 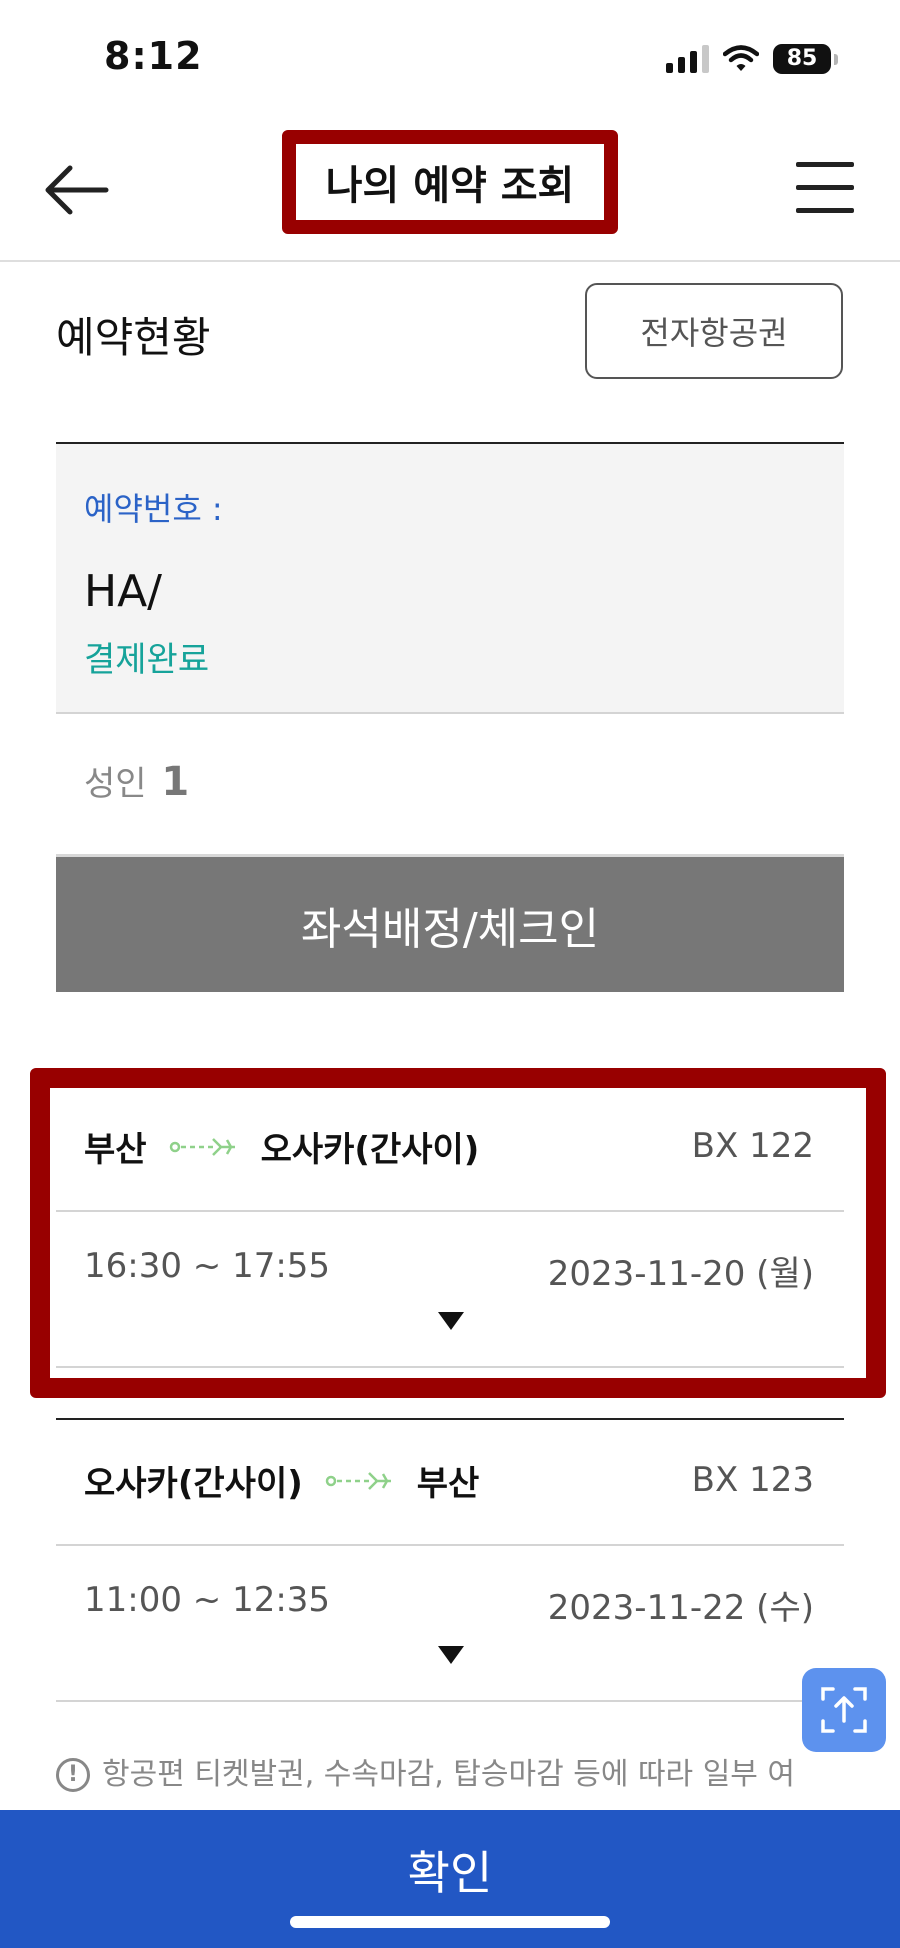 I want to click on flight-date: 2023-11-22 (수), so click(x=680, y=1608).